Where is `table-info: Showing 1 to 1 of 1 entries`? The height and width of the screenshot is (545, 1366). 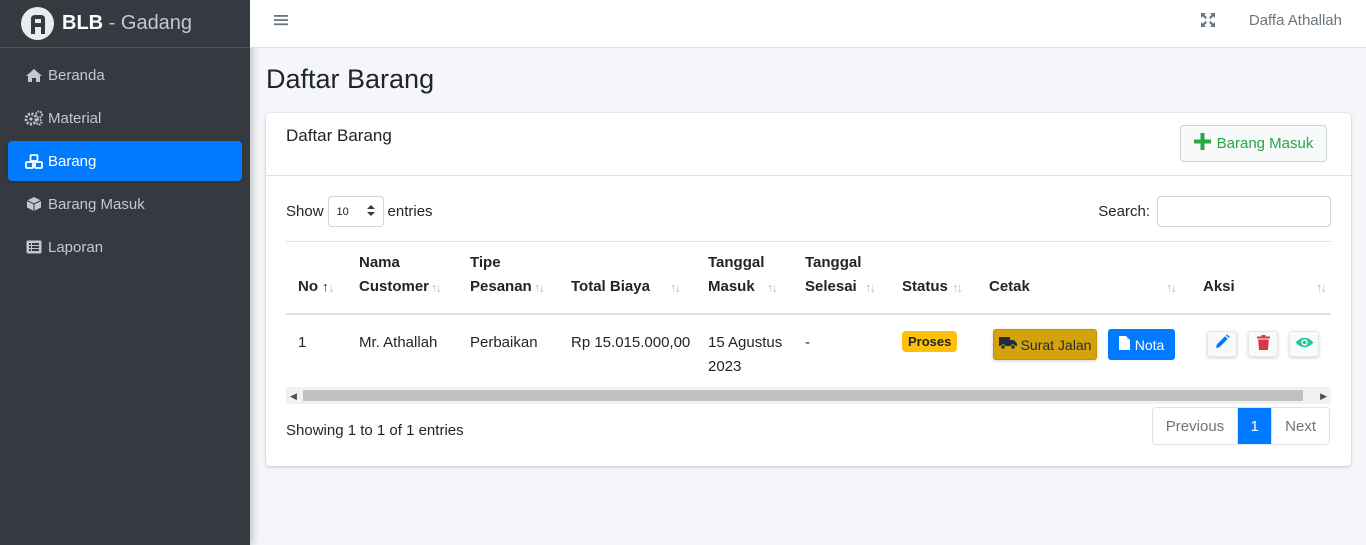
table-info: Showing 1 to 1 of 1 entries is located at coordinates (375, 430).